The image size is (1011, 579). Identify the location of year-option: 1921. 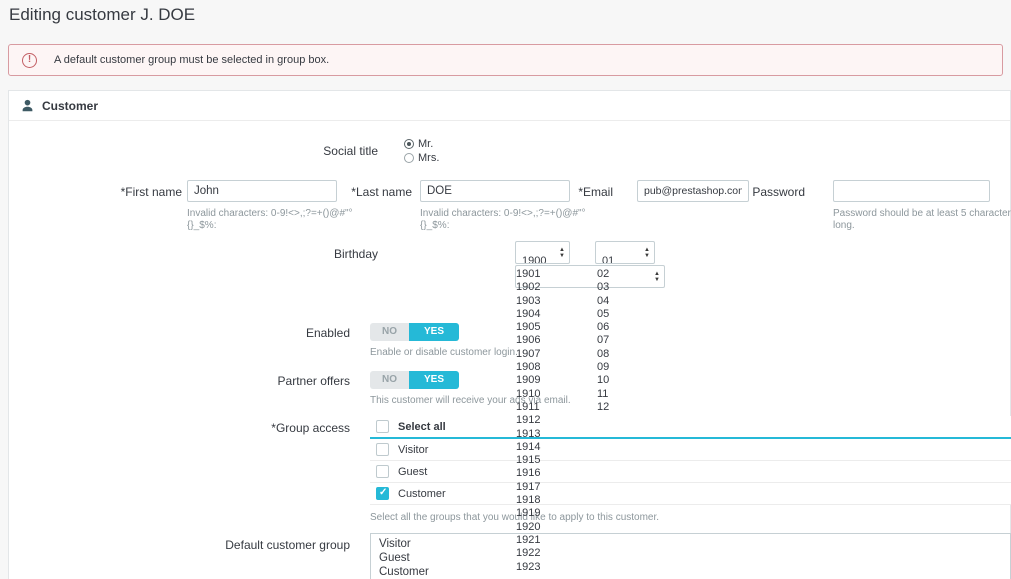
(528, 540).